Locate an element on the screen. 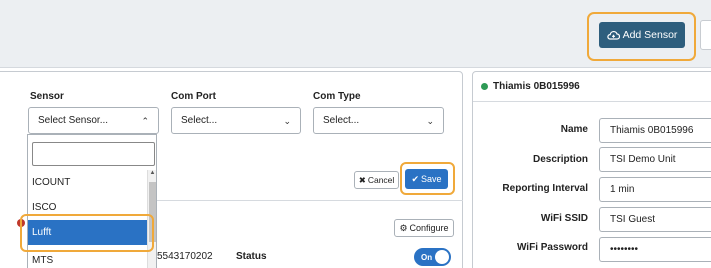 This screenshot has height=268, width=711. dropdown-item-icount: ICOUNT is located at coordinates (87, 182).